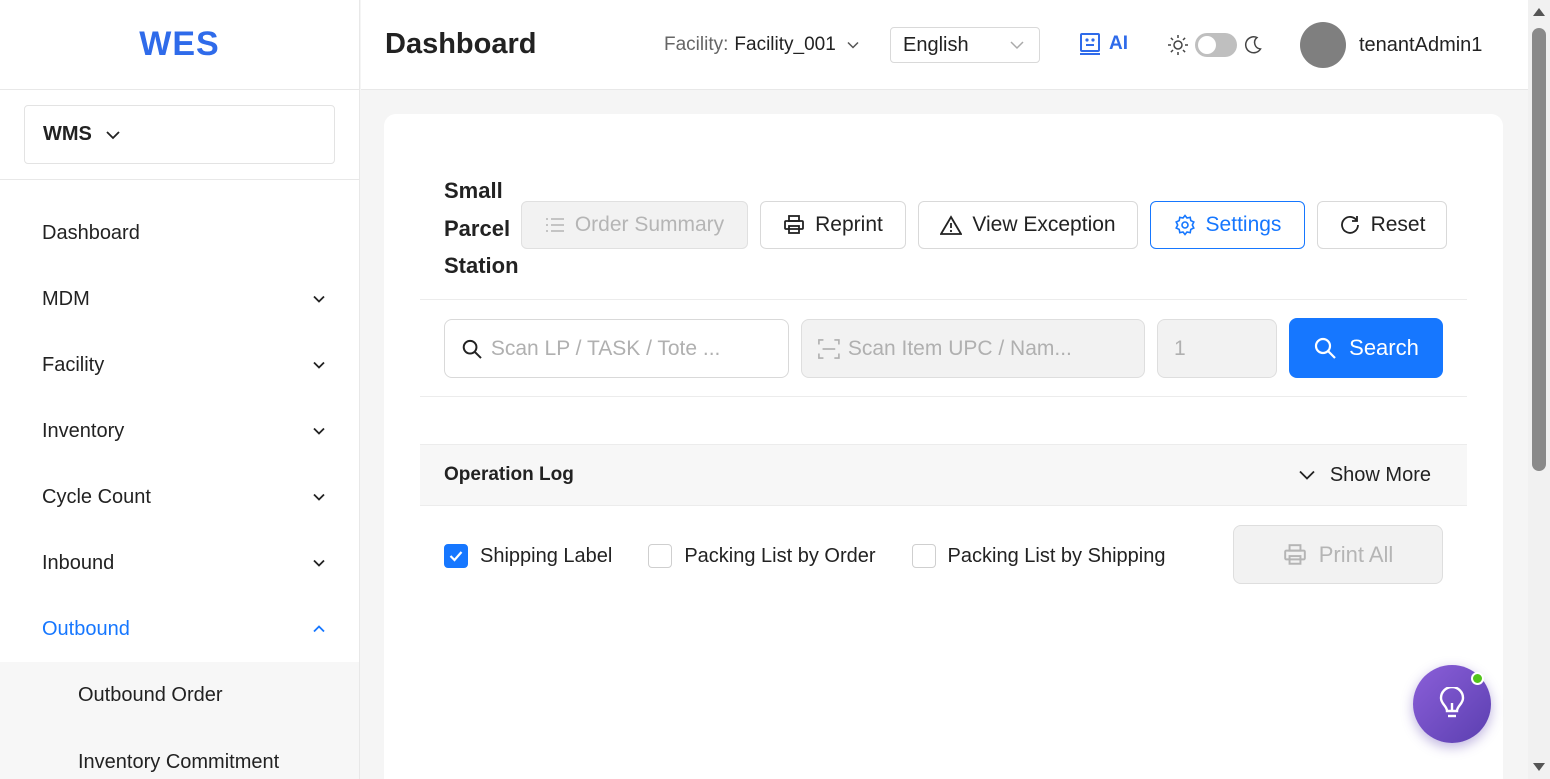  Describe the element at coordinates (639, 348) in the screenshot. I see `scan-lp-input` at that location.